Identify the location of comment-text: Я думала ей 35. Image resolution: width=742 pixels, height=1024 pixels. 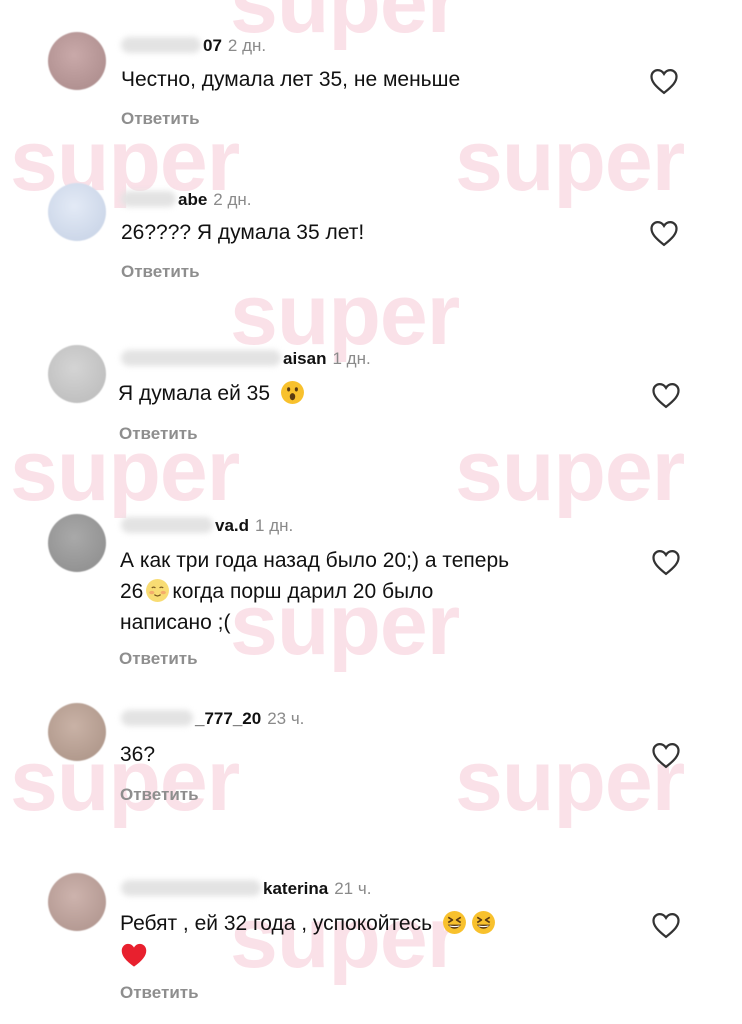
(353, 393).